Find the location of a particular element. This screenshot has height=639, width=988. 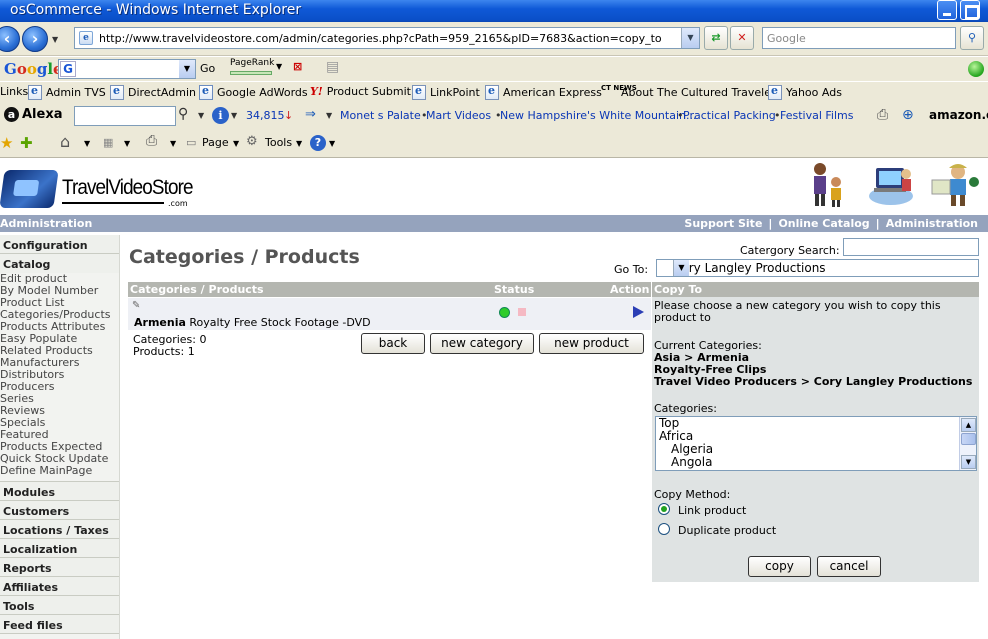

menu-catalog: Catalog is located at coordinates (59, 263).